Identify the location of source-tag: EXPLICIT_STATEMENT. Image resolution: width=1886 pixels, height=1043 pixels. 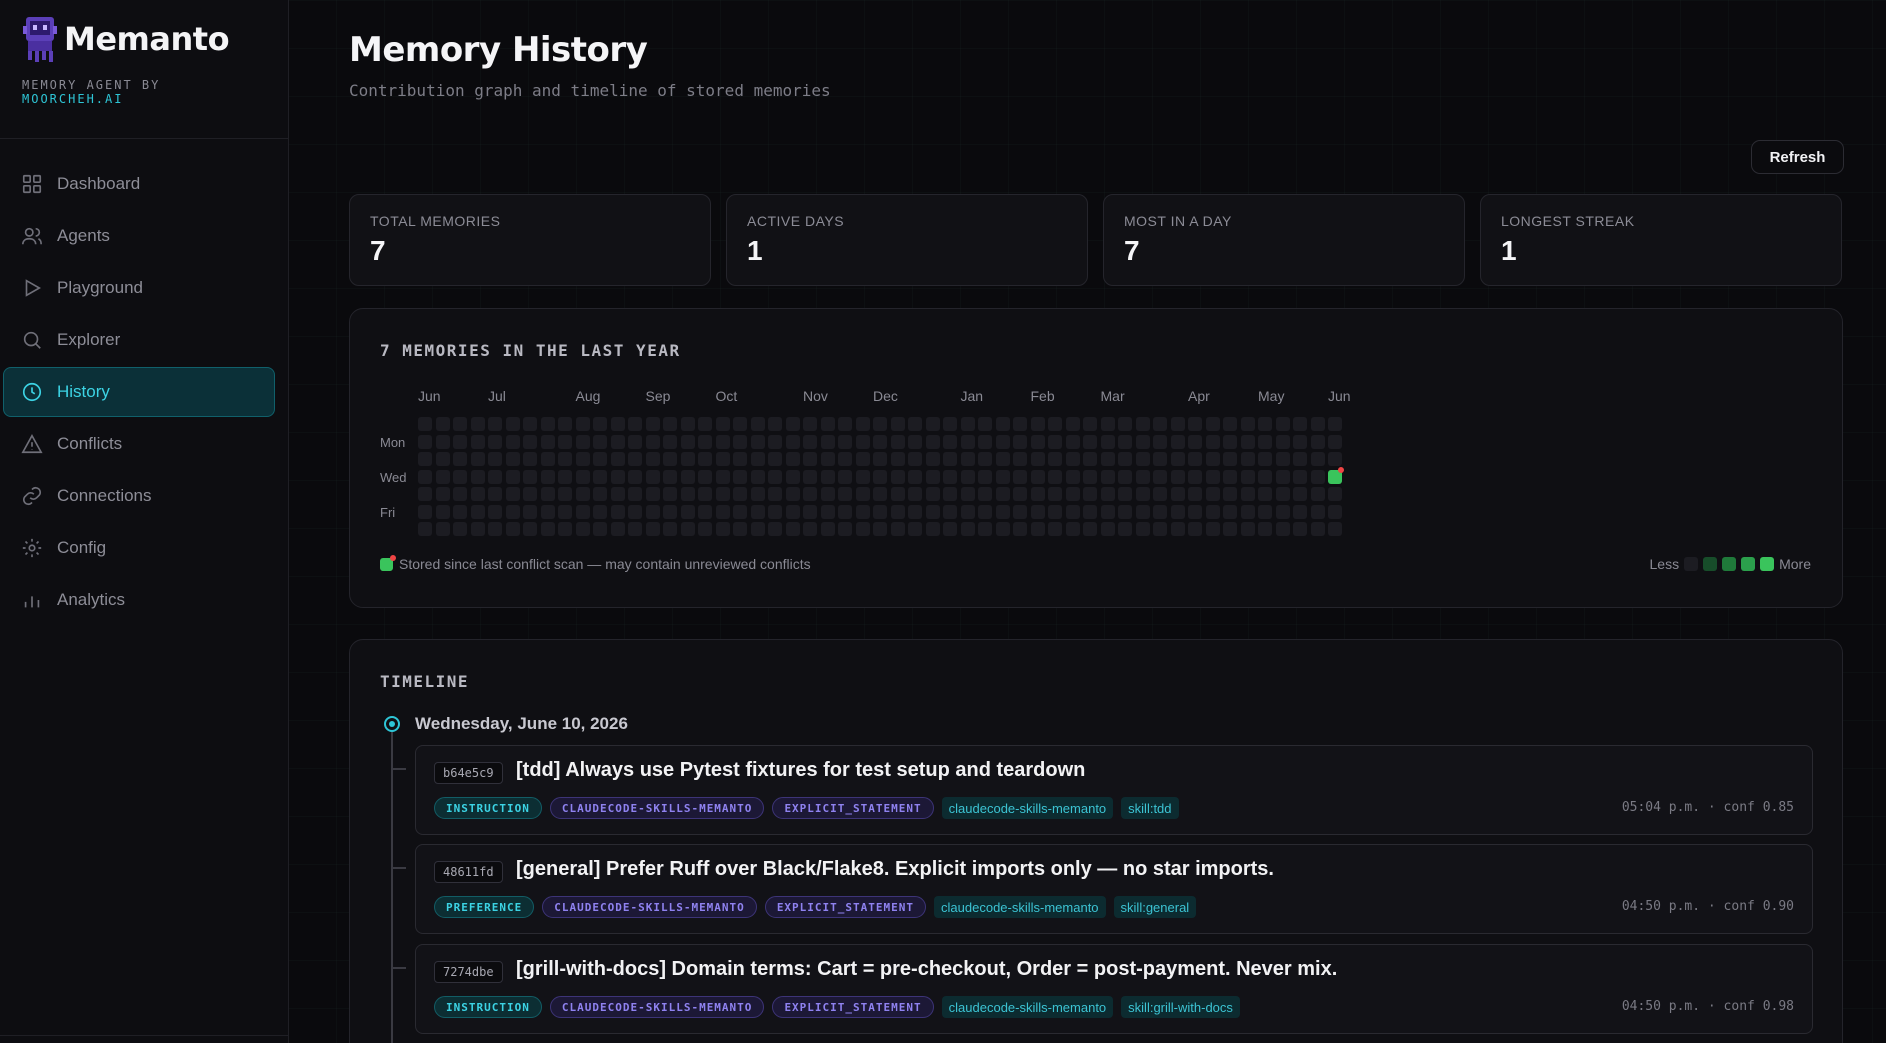
(845, 907).